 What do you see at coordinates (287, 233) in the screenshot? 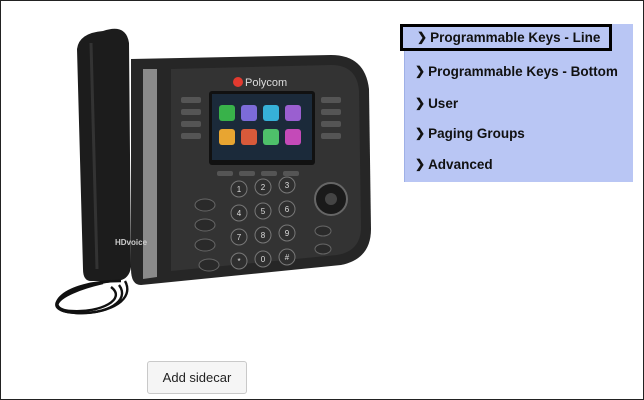
I see `keypad-key-label: 9` at bounding box center [287, 233].